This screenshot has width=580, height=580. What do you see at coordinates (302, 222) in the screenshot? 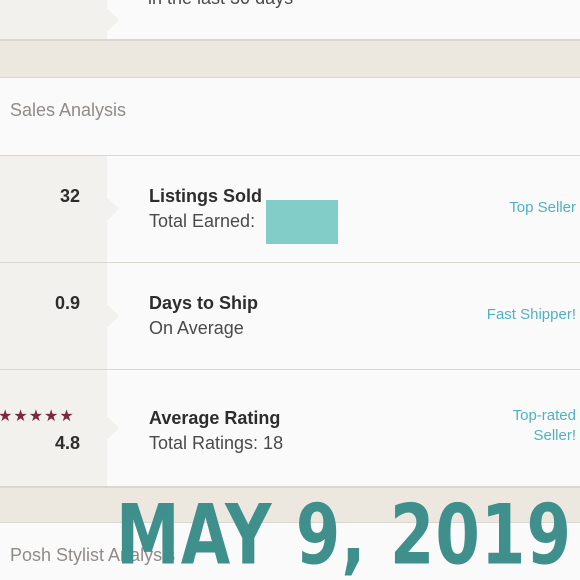
I see `redaction-block` at bounding box center [302, 222].